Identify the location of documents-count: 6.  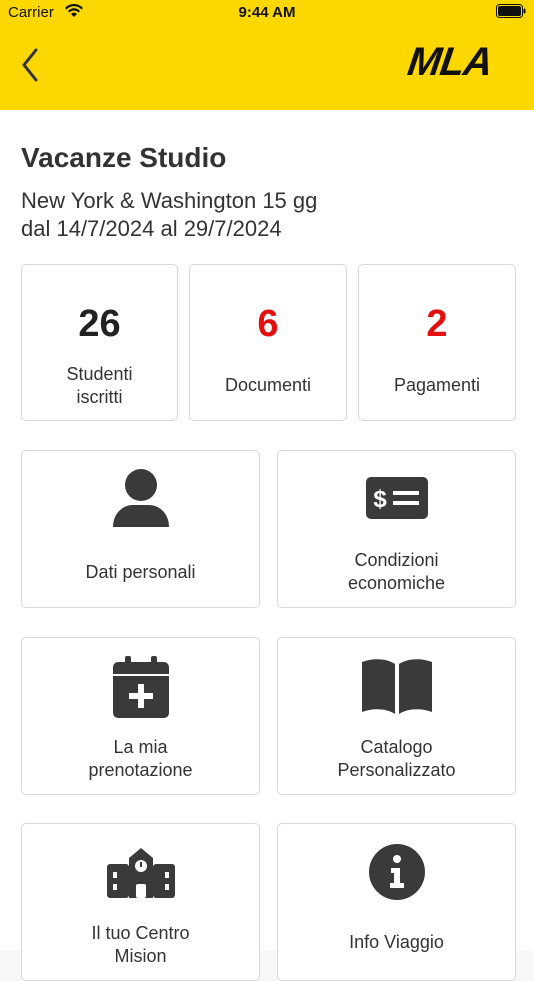
(268, 324).